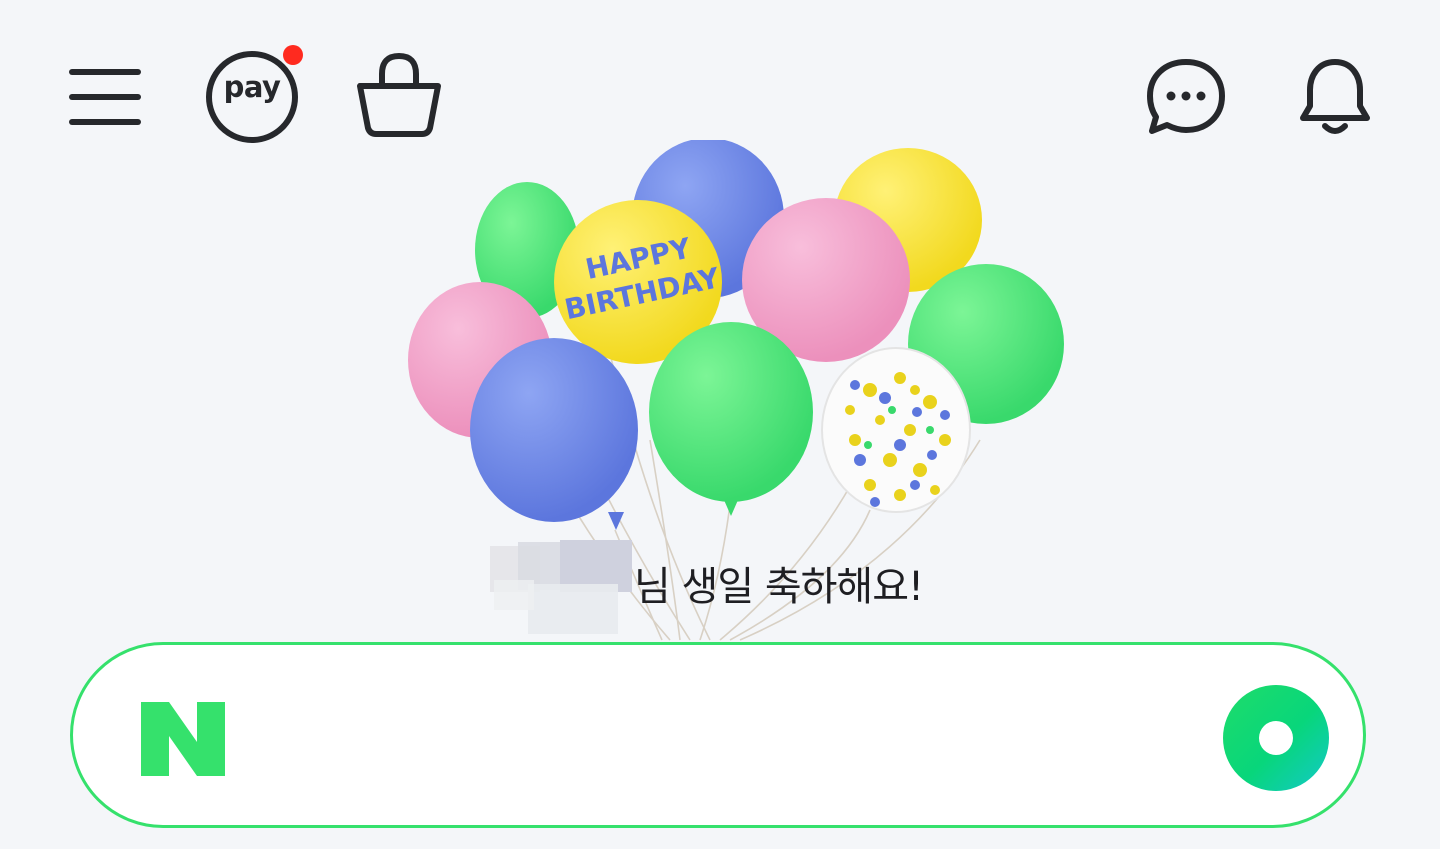 The width and height of the screenshot is (1440, 849). What do you see at coordinates (293, 55) in the screenshot?
I see `notification-dot` at bounding box center [293, 55].